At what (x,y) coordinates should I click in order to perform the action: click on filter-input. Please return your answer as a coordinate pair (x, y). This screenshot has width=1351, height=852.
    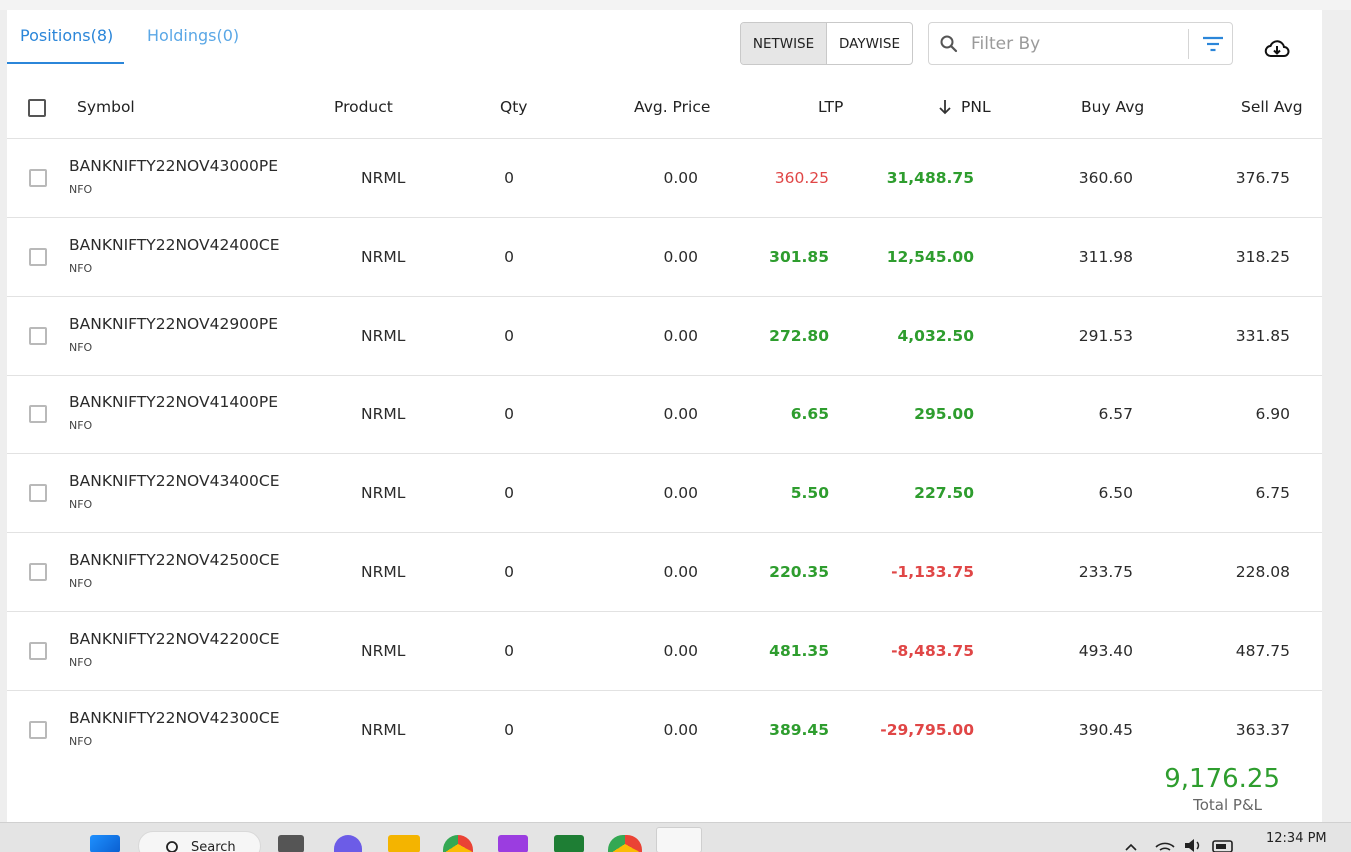
    Looking at the image, I should click on (1076, 44).